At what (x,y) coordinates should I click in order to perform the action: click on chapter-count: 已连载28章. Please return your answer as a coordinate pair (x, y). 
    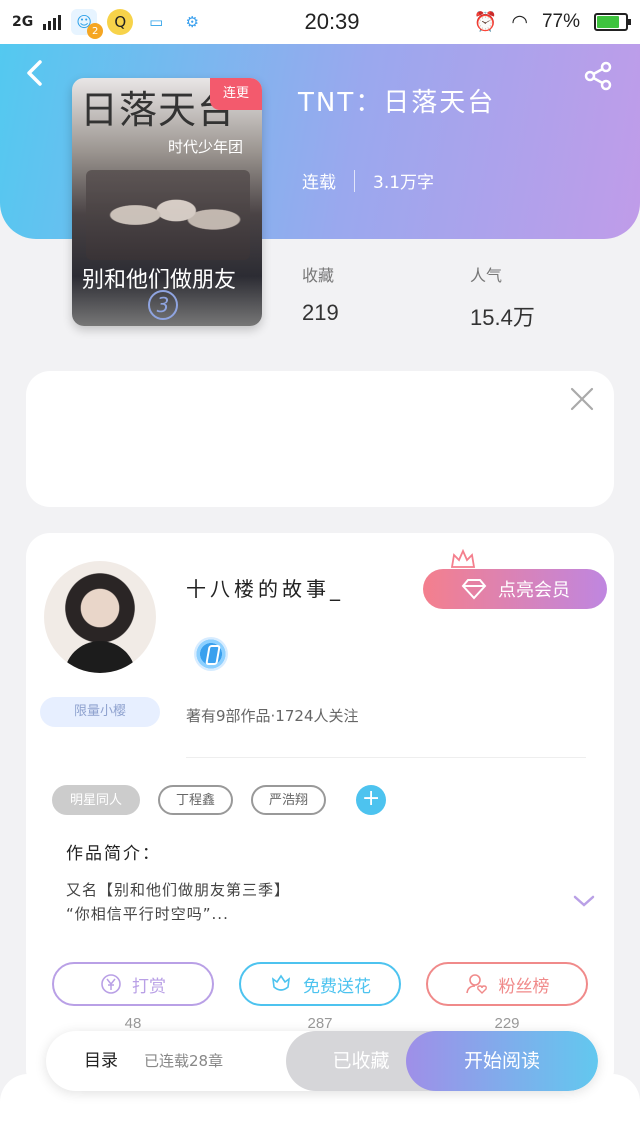
    Looking at the image, I should click on (184, 1061).